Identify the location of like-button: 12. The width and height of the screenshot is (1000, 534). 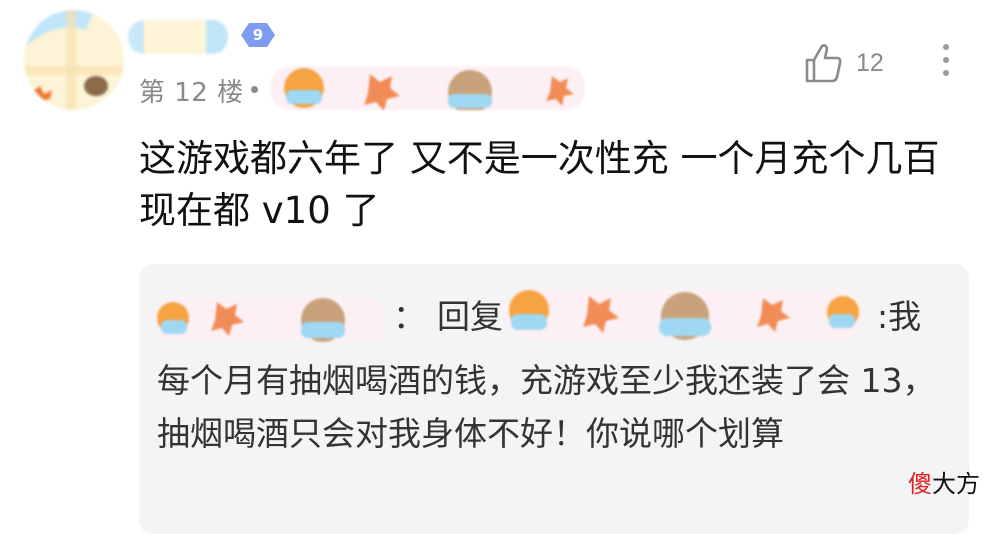
(847, 64).